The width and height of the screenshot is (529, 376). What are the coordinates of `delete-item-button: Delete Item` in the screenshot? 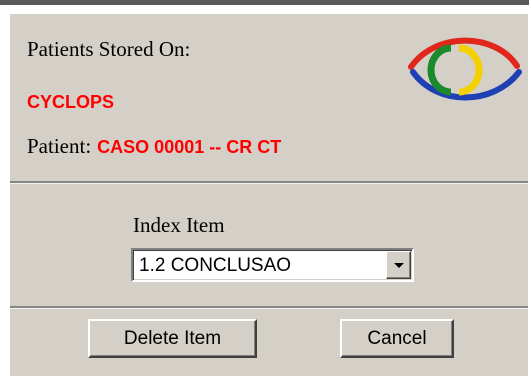 It's located at (172, 338).